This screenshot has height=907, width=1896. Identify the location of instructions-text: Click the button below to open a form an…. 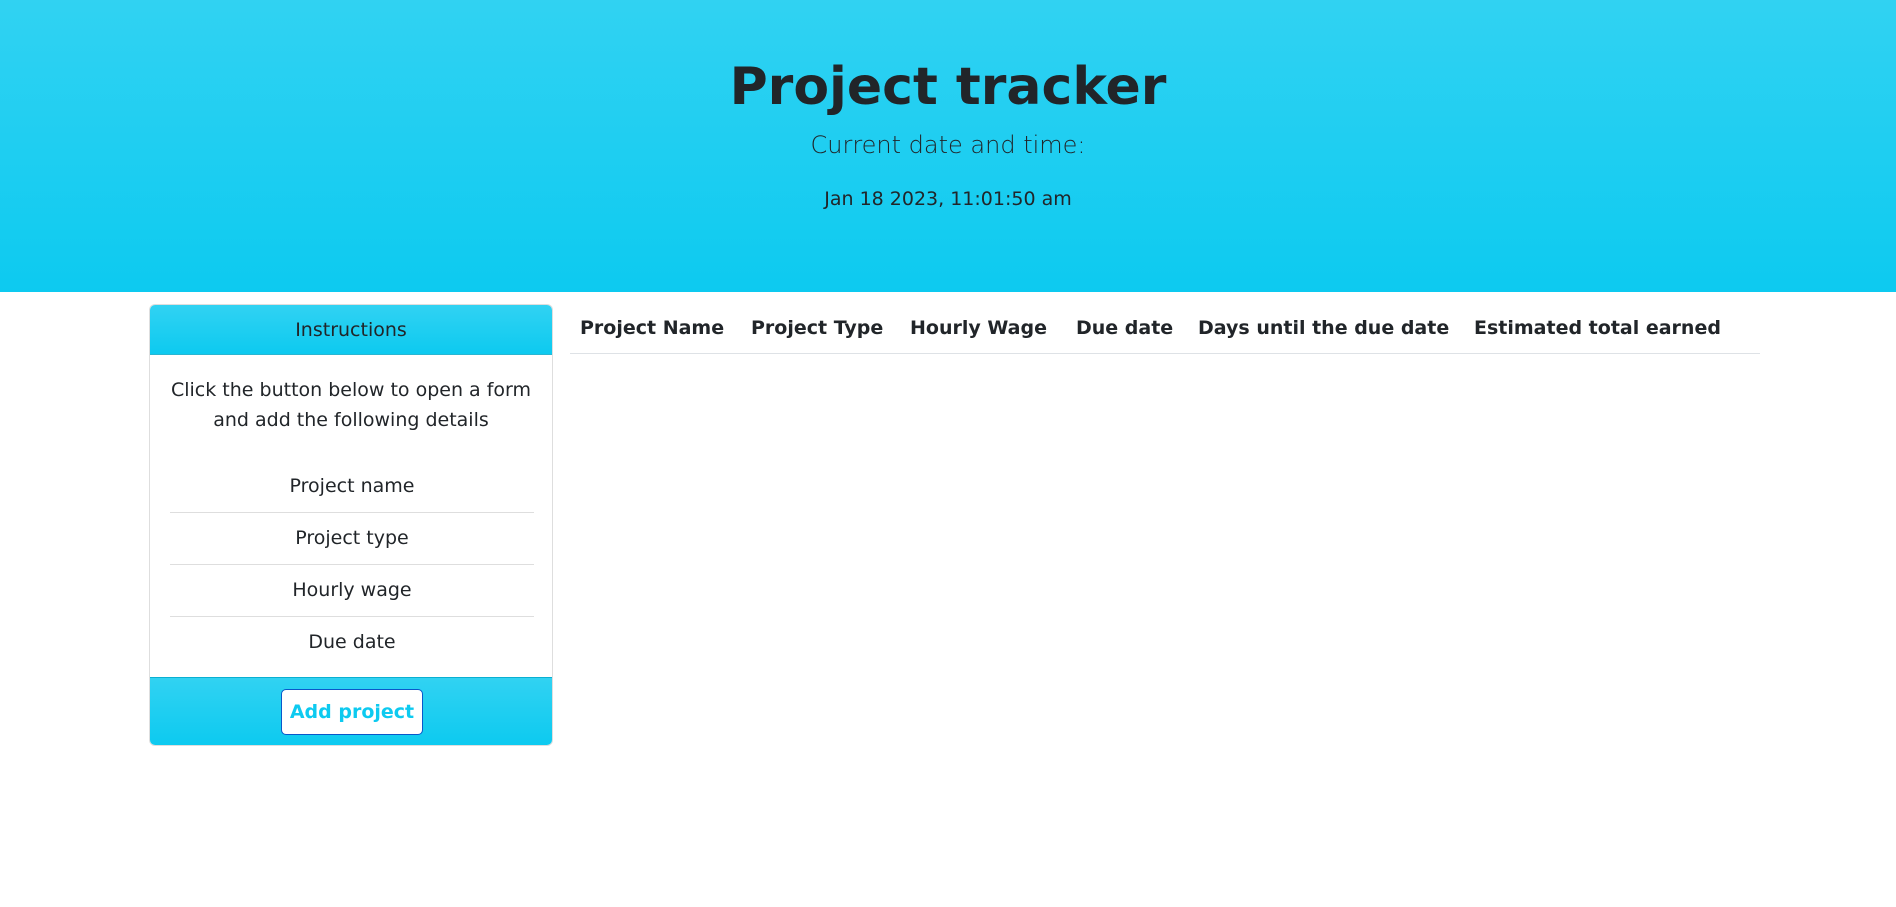
(351, 405).